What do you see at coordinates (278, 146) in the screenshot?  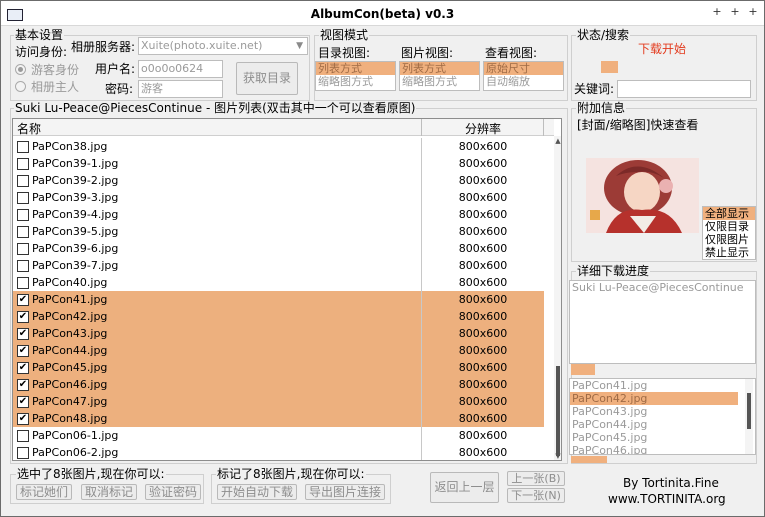 I see `table-row: PaPCon38.jpg 800x600` at bounding box center [278, 146].